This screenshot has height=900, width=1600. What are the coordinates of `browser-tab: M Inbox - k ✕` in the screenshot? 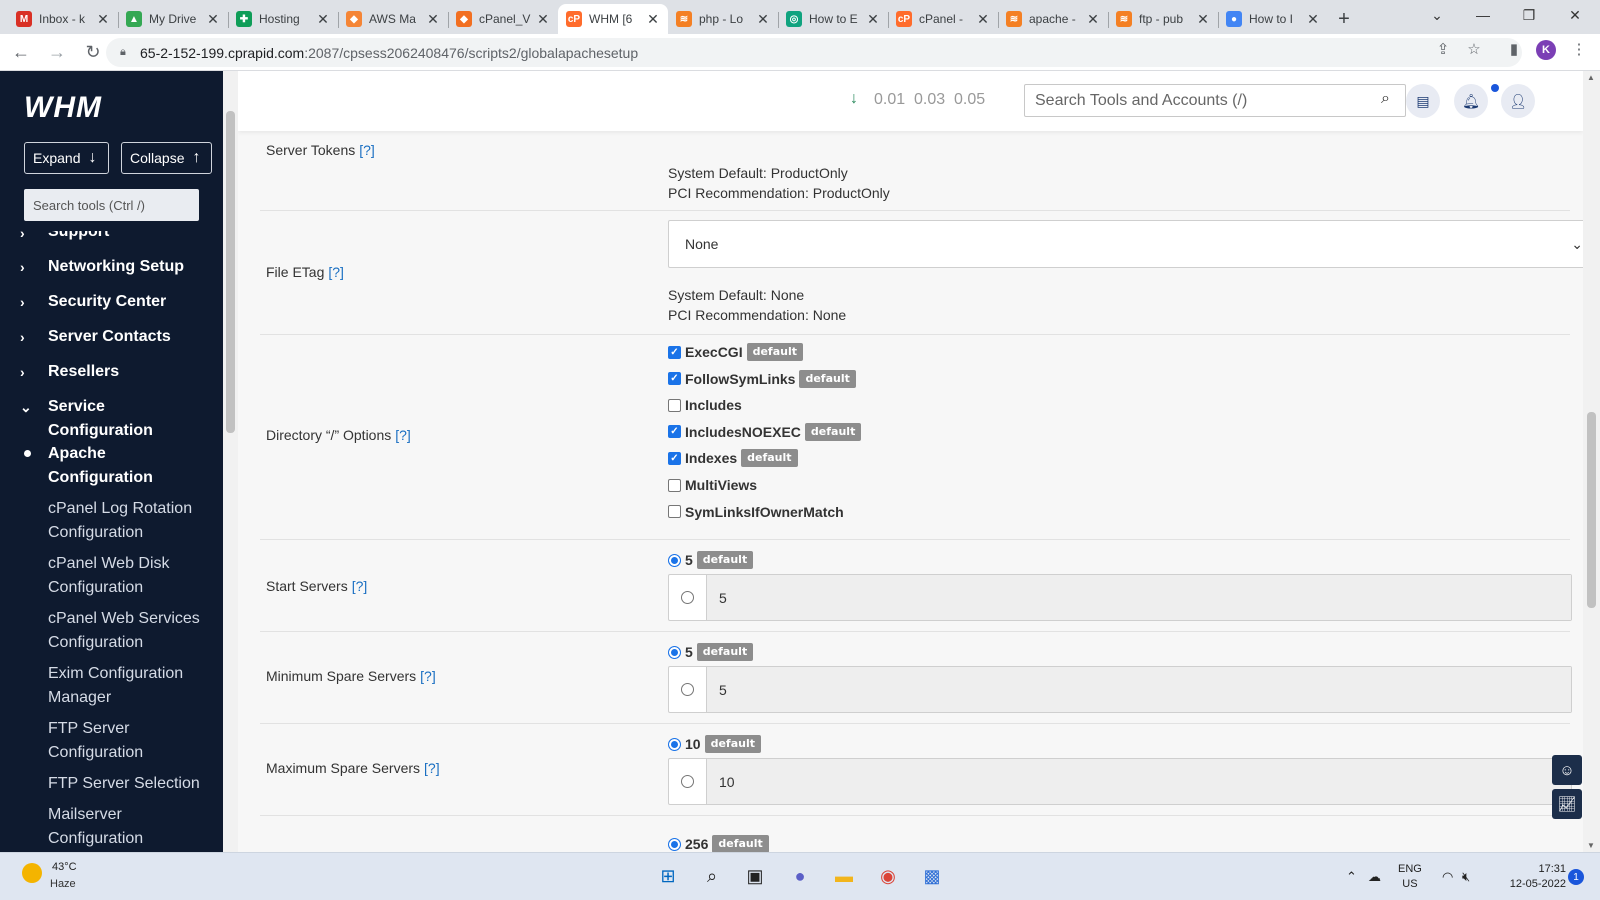 It's located at (63, 19).